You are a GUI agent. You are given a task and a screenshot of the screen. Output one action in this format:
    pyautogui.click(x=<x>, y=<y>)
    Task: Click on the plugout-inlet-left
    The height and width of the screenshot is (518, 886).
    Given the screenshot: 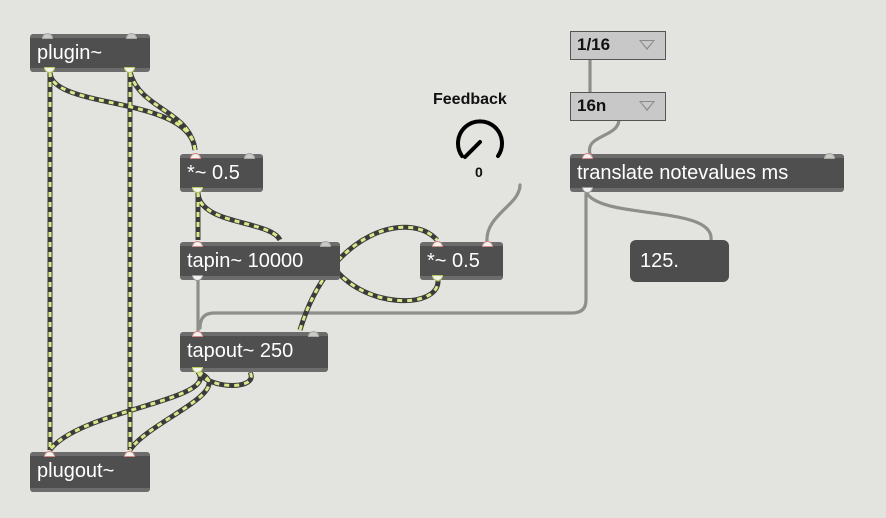 What is the action you would take?
    pyautogui.click(x=49, y=454)
    